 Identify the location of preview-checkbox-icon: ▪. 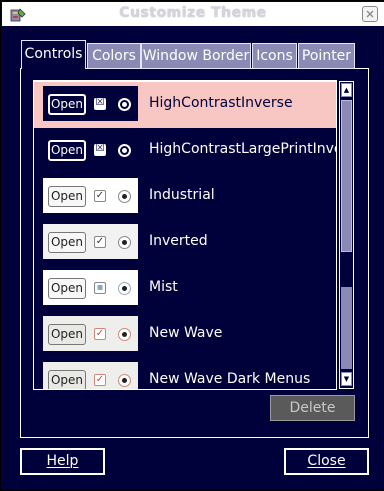
(100, 288).